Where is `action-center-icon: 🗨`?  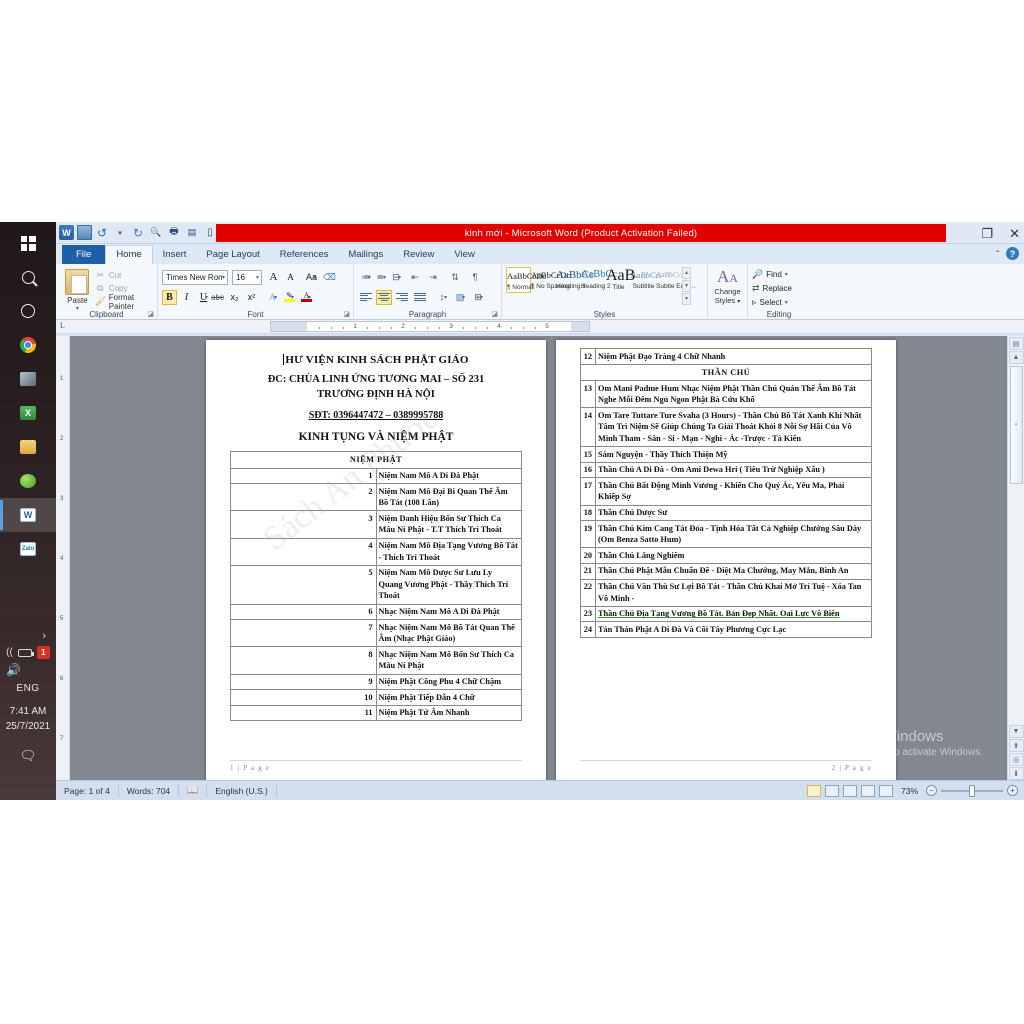 action-center-icon: 🗨 is located at coordinates (28, 756).